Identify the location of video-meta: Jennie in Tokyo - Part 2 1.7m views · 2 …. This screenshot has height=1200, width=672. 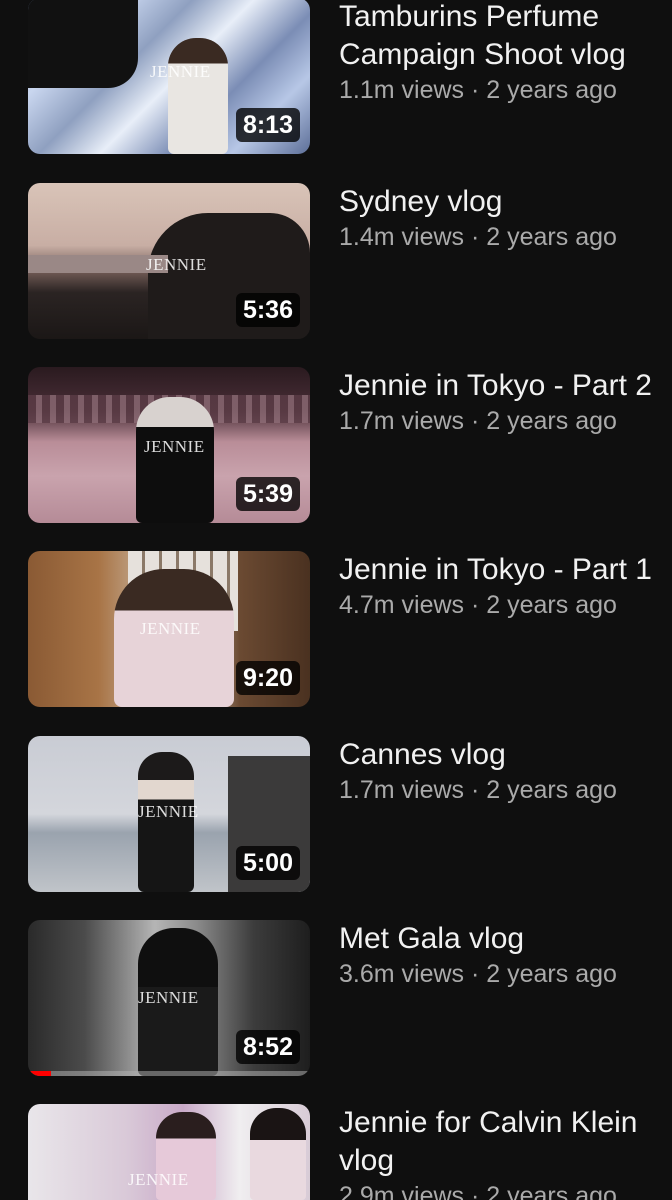
(505, 402).